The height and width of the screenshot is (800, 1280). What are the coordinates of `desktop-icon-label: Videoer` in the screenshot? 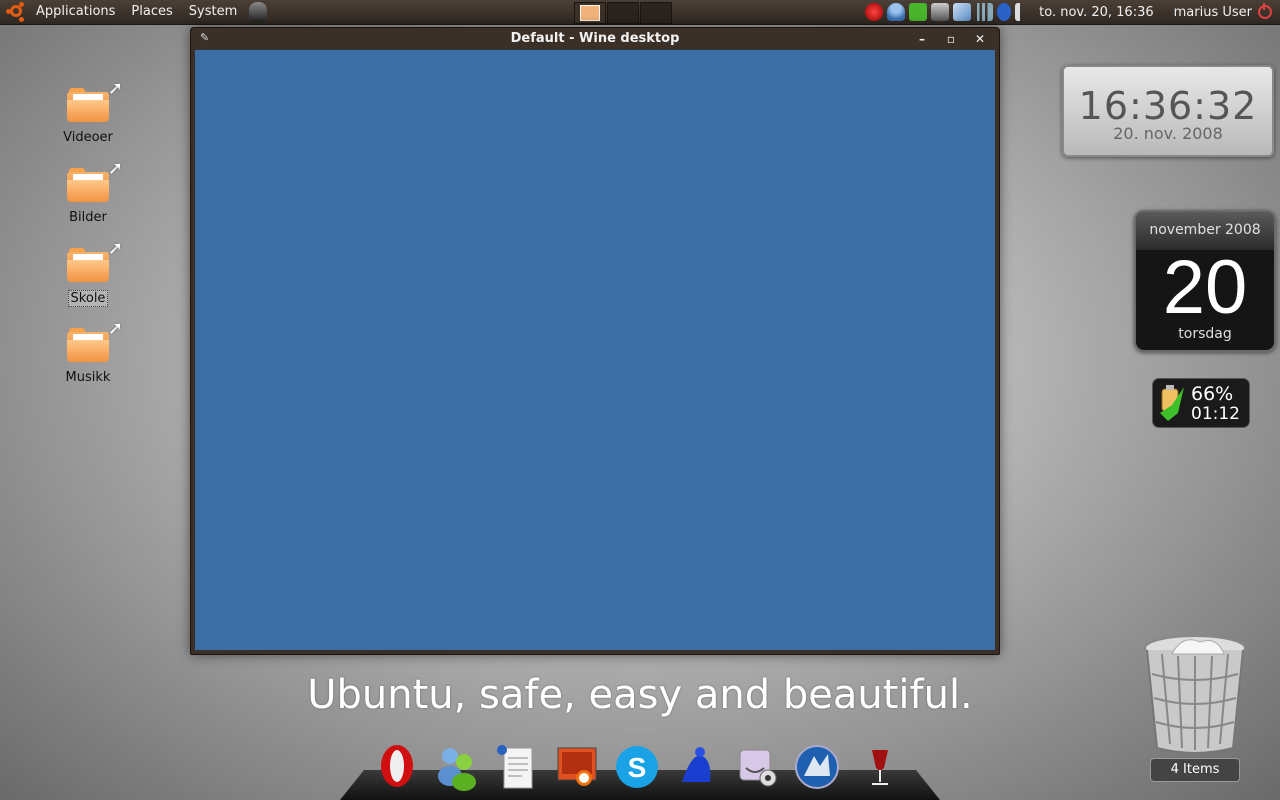 It's located at (88, 137).